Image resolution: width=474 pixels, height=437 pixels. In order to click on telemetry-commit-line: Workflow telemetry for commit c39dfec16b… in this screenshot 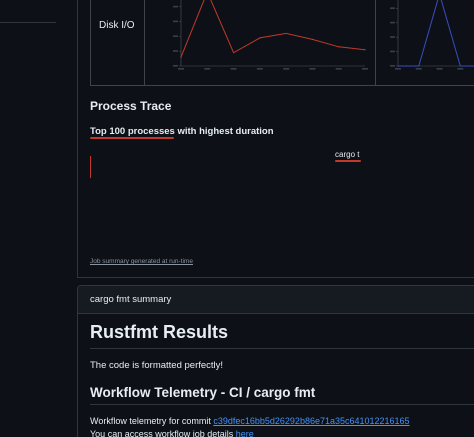, I will do `click(250, 421)`.